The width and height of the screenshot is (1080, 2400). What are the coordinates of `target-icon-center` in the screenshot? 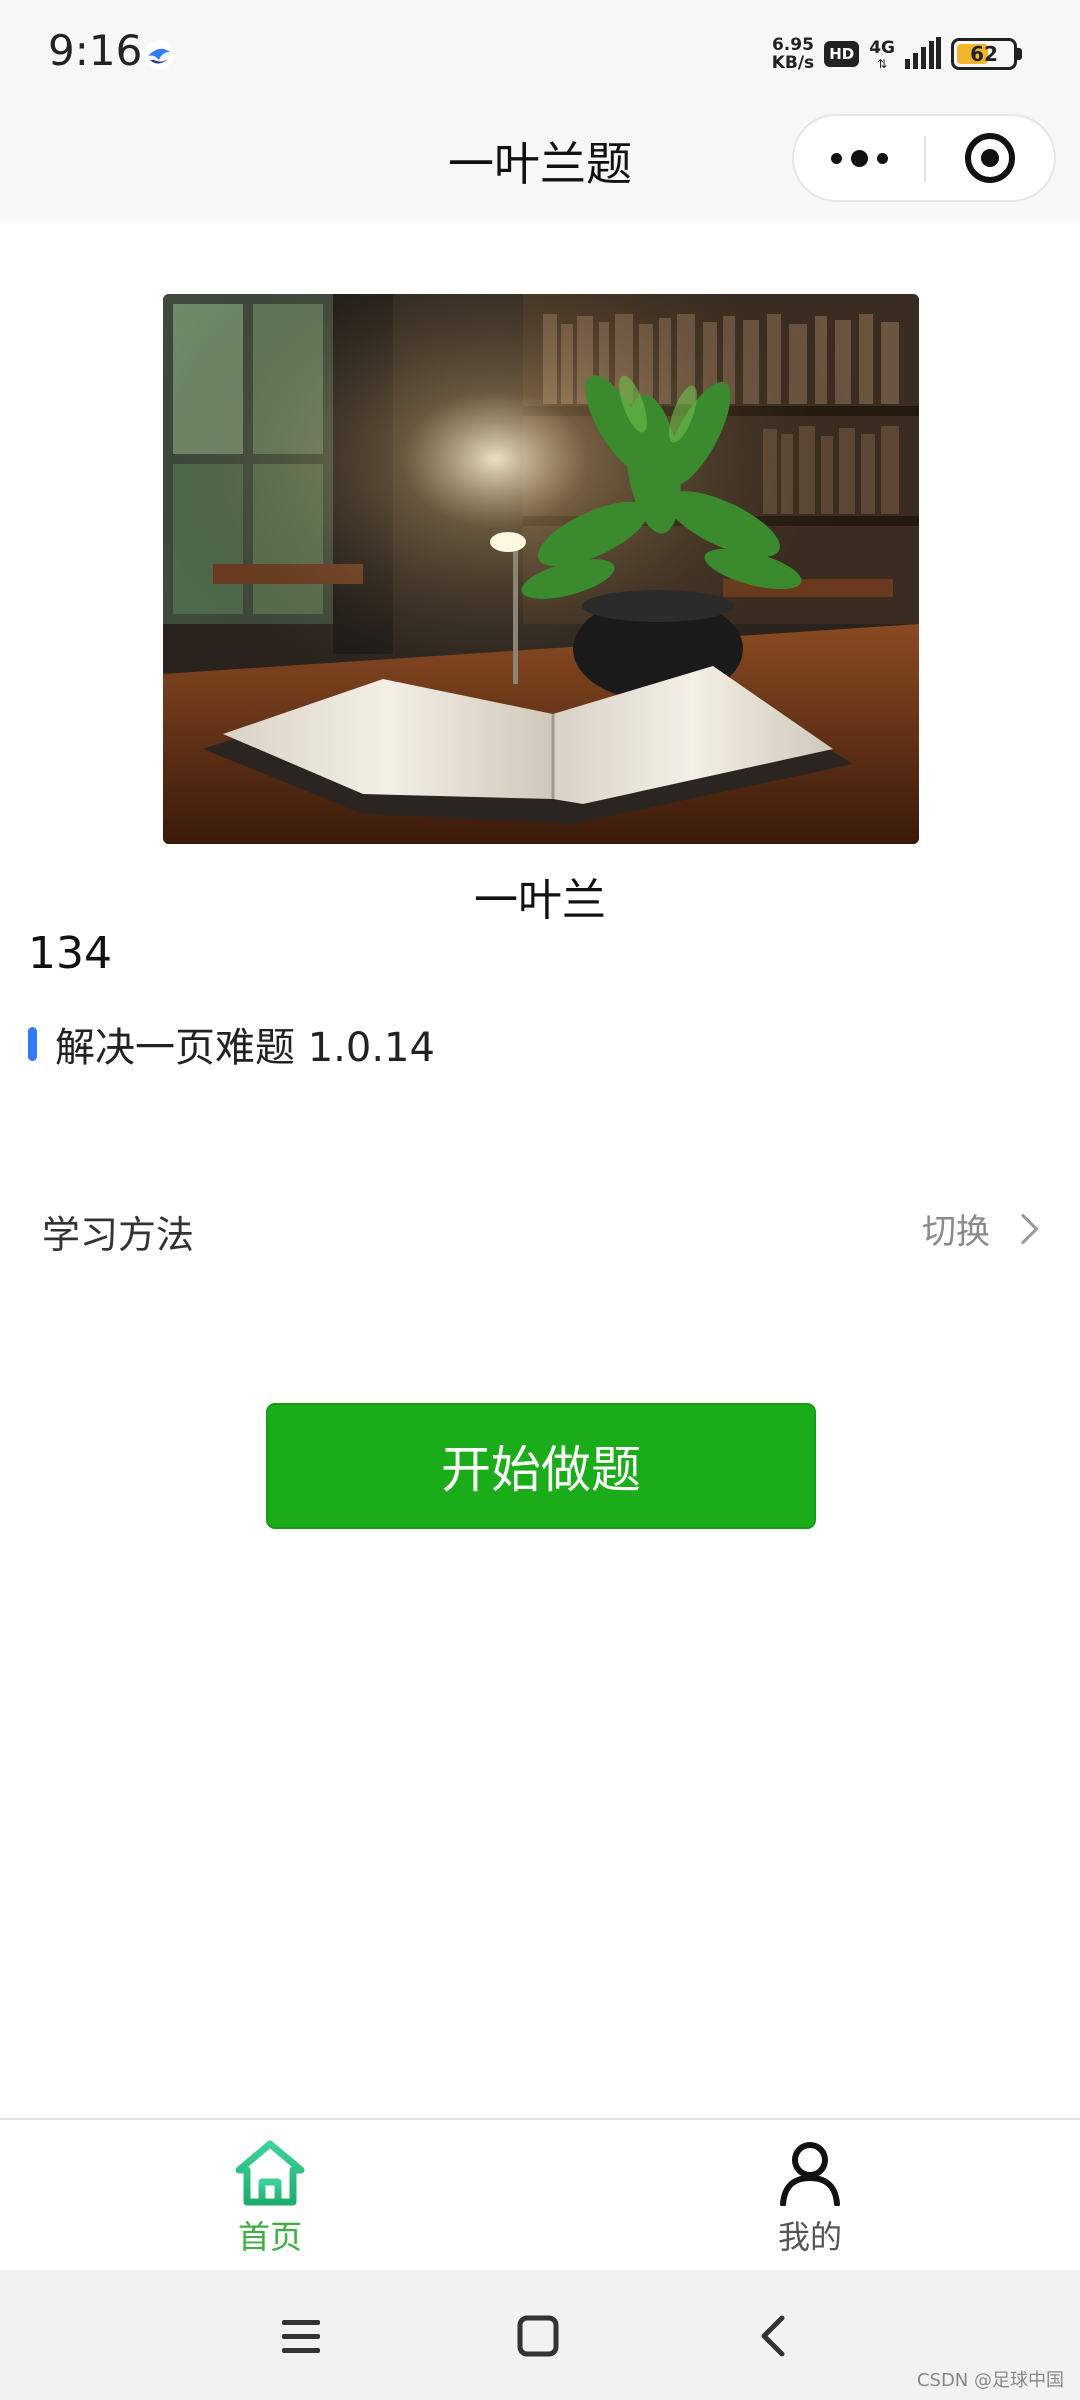 It's located at (990, 158).